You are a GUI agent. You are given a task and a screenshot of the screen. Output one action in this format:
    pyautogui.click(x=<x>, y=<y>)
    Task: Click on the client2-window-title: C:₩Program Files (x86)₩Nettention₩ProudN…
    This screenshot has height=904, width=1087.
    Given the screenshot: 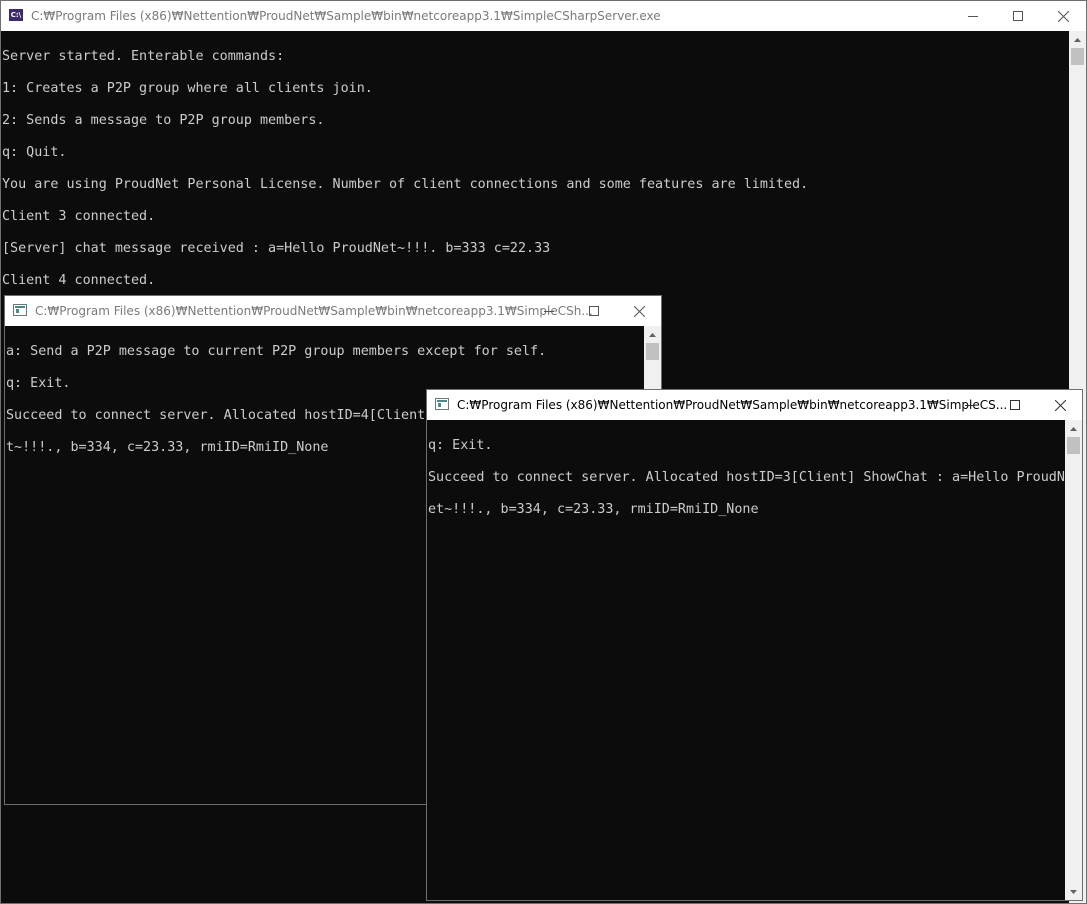 What is the action you would take?
    pyautogui.click(x=732, y=405)
    